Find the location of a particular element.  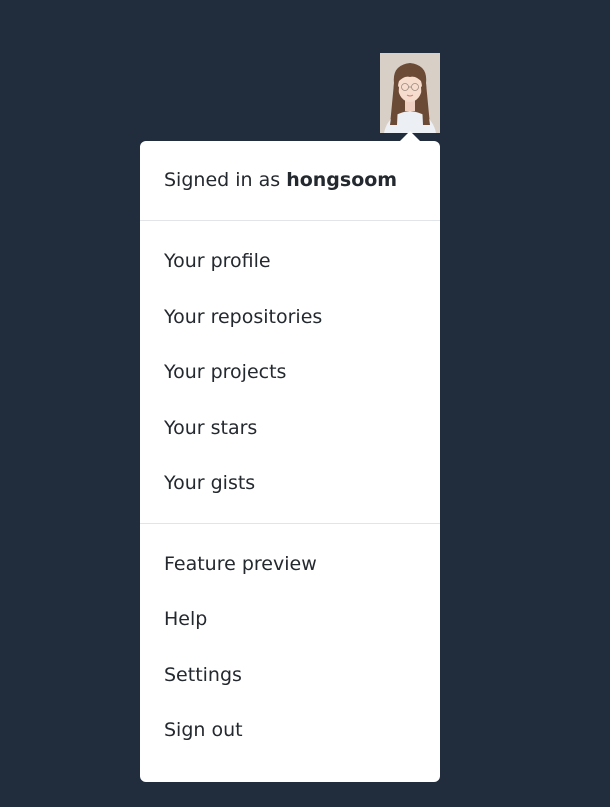

avatar-button is located at coordinates (410, 93).